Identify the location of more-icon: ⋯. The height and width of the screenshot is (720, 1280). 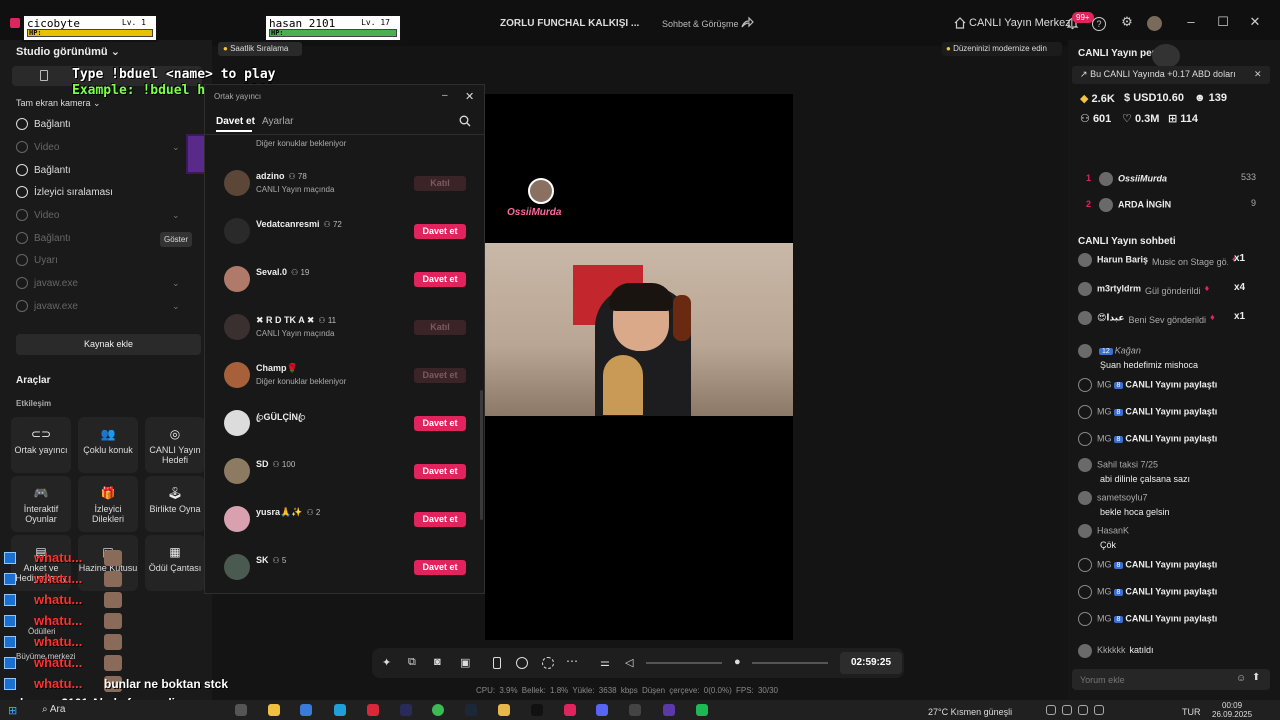
(572, 661).